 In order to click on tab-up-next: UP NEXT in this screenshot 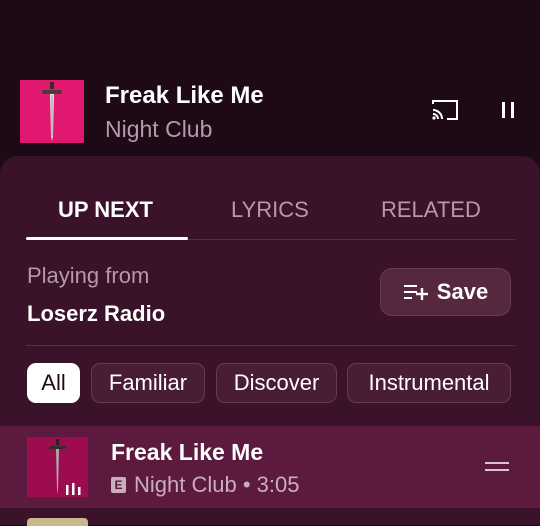, I will do `click(105, 210)`.